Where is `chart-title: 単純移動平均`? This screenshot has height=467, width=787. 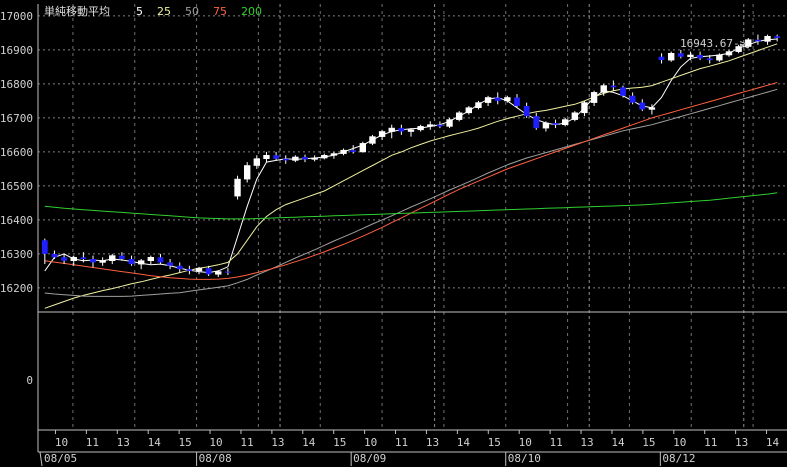 chart-title: 単純移動平均 is located at coordinates (77, 11).